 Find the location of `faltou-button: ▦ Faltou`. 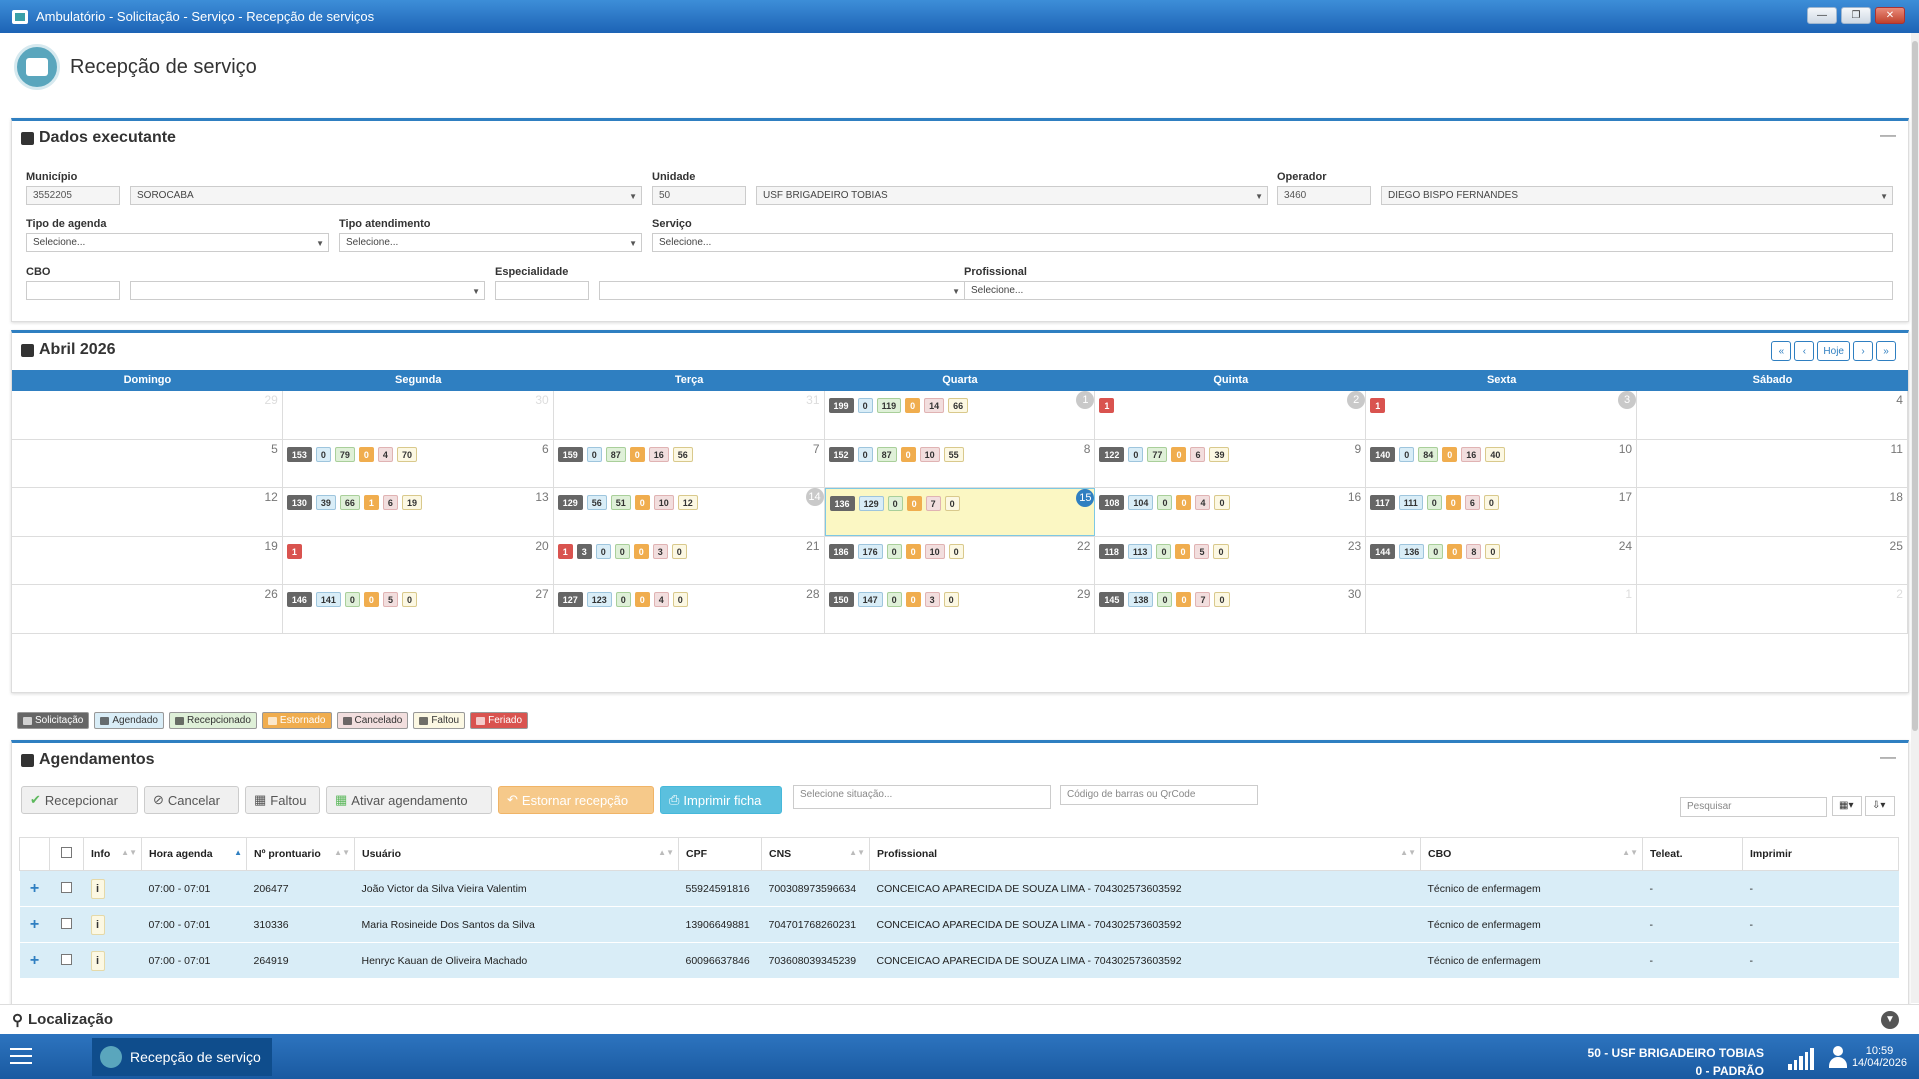

faltou-button: ▦ Faltou is located at coordinates (282, 800).